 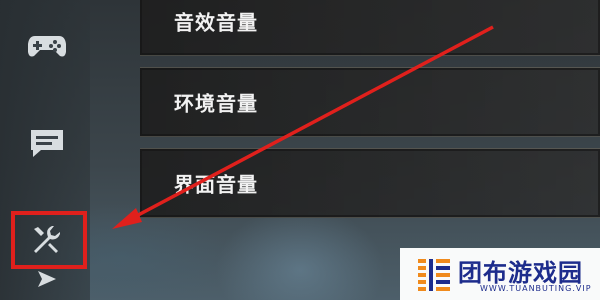 What do you see at coordinates (520, 273) in the screenshot?
I see `watermark-name: 团布游戏园` at bounding box center [520, 273].